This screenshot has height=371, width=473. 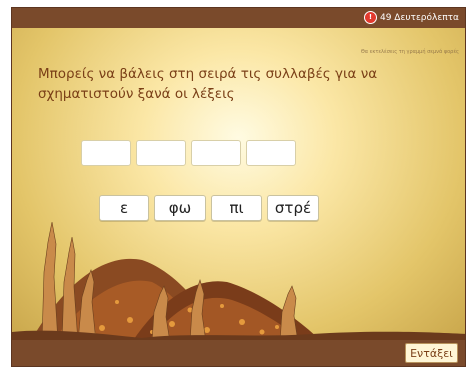 What do you see at coordinates (419, 17) in the screenshot?
I see `timer-label: 49 Δευτερόλεπτα` at bounding box center [419, 17].